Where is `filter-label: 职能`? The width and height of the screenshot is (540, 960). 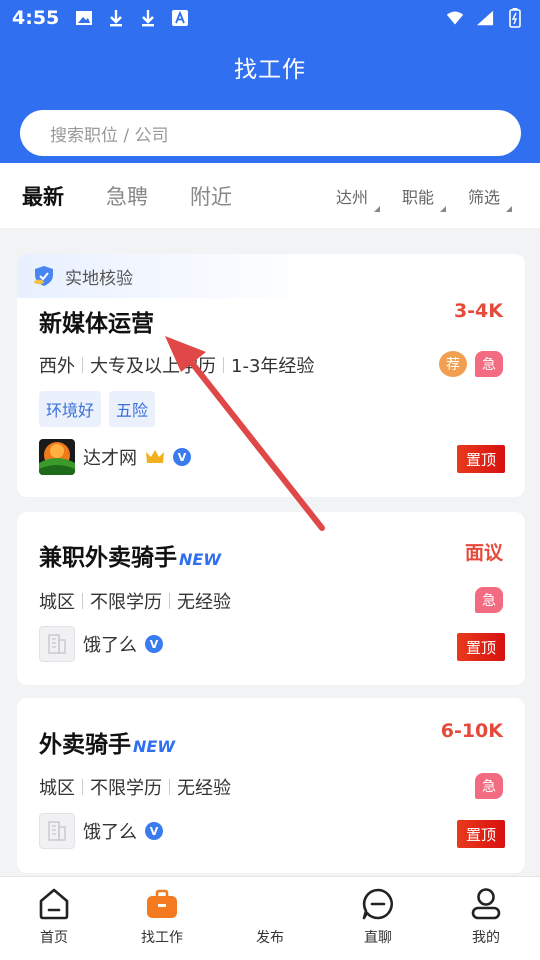 filter-label: 职能 is located at coordinates (417, 197).